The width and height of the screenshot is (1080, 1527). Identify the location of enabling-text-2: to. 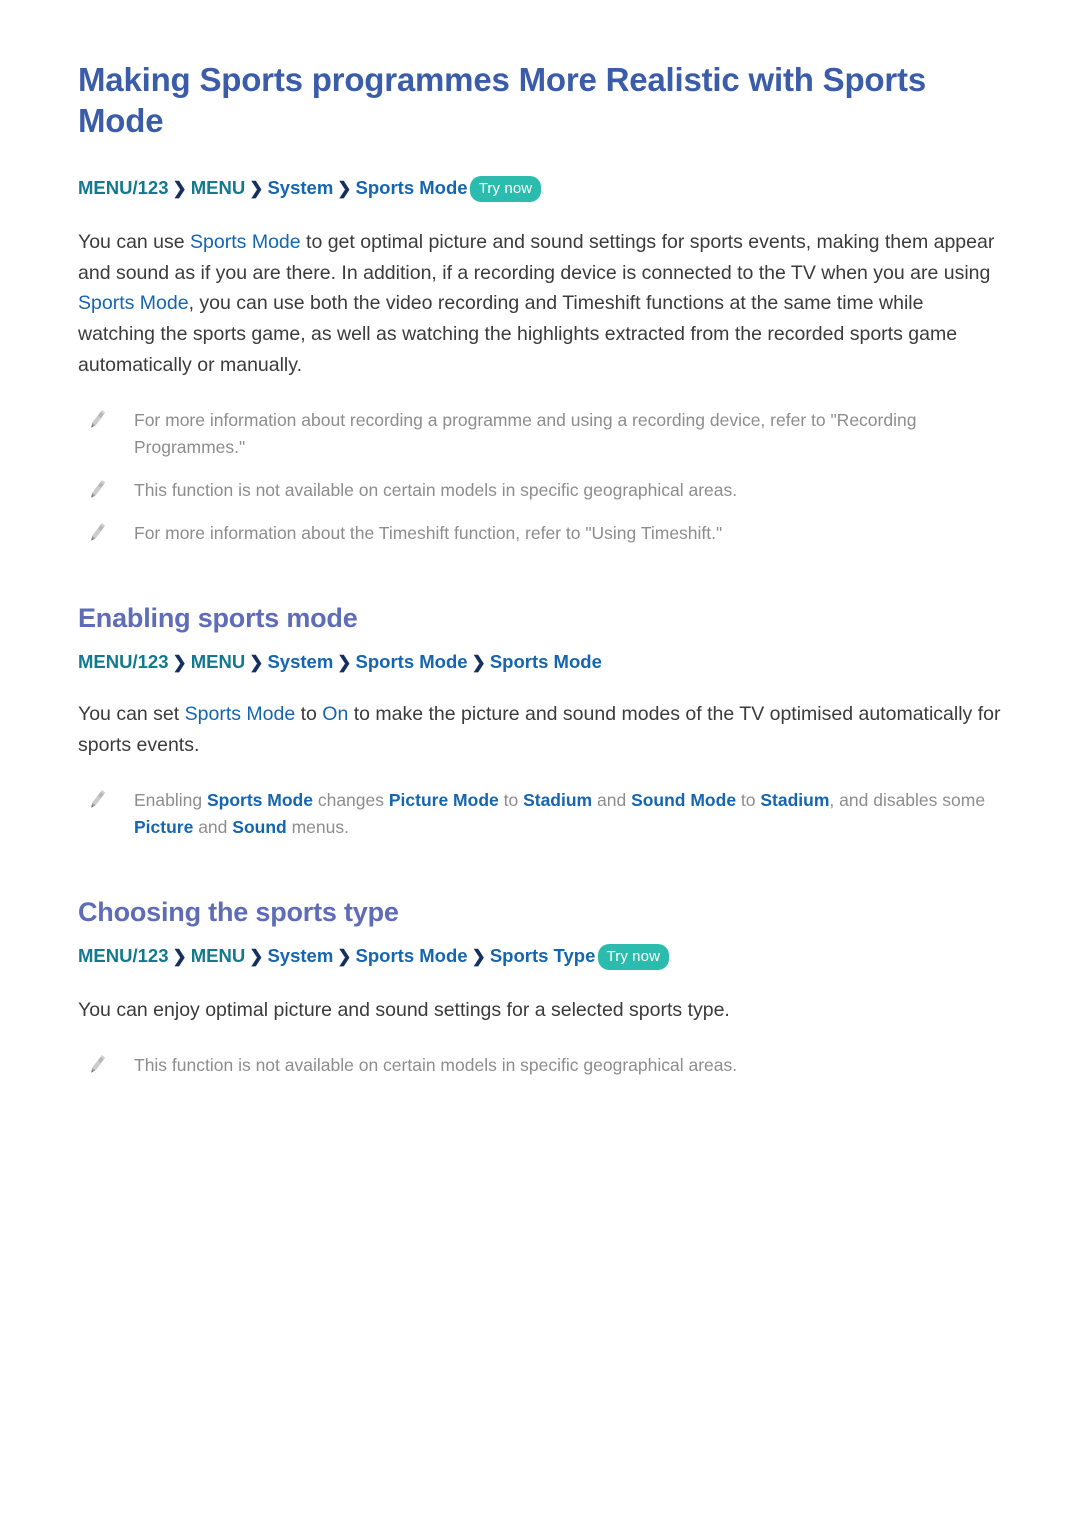
(309, 714).